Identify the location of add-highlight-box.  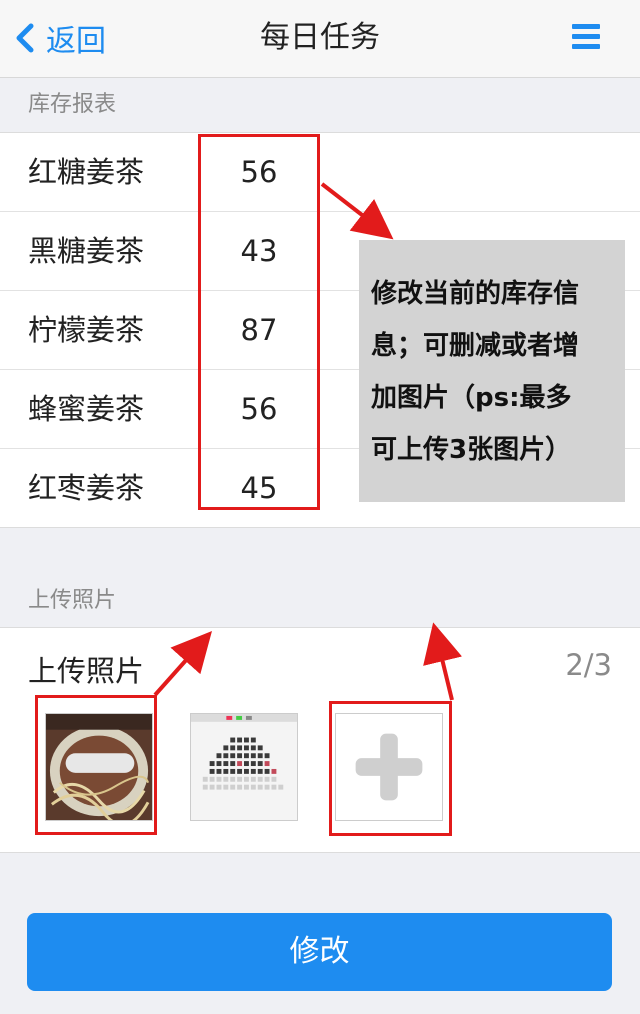
(390, 768).